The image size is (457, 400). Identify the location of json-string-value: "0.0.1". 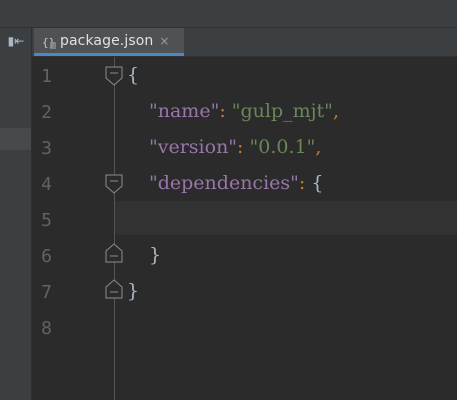
(282, 147).